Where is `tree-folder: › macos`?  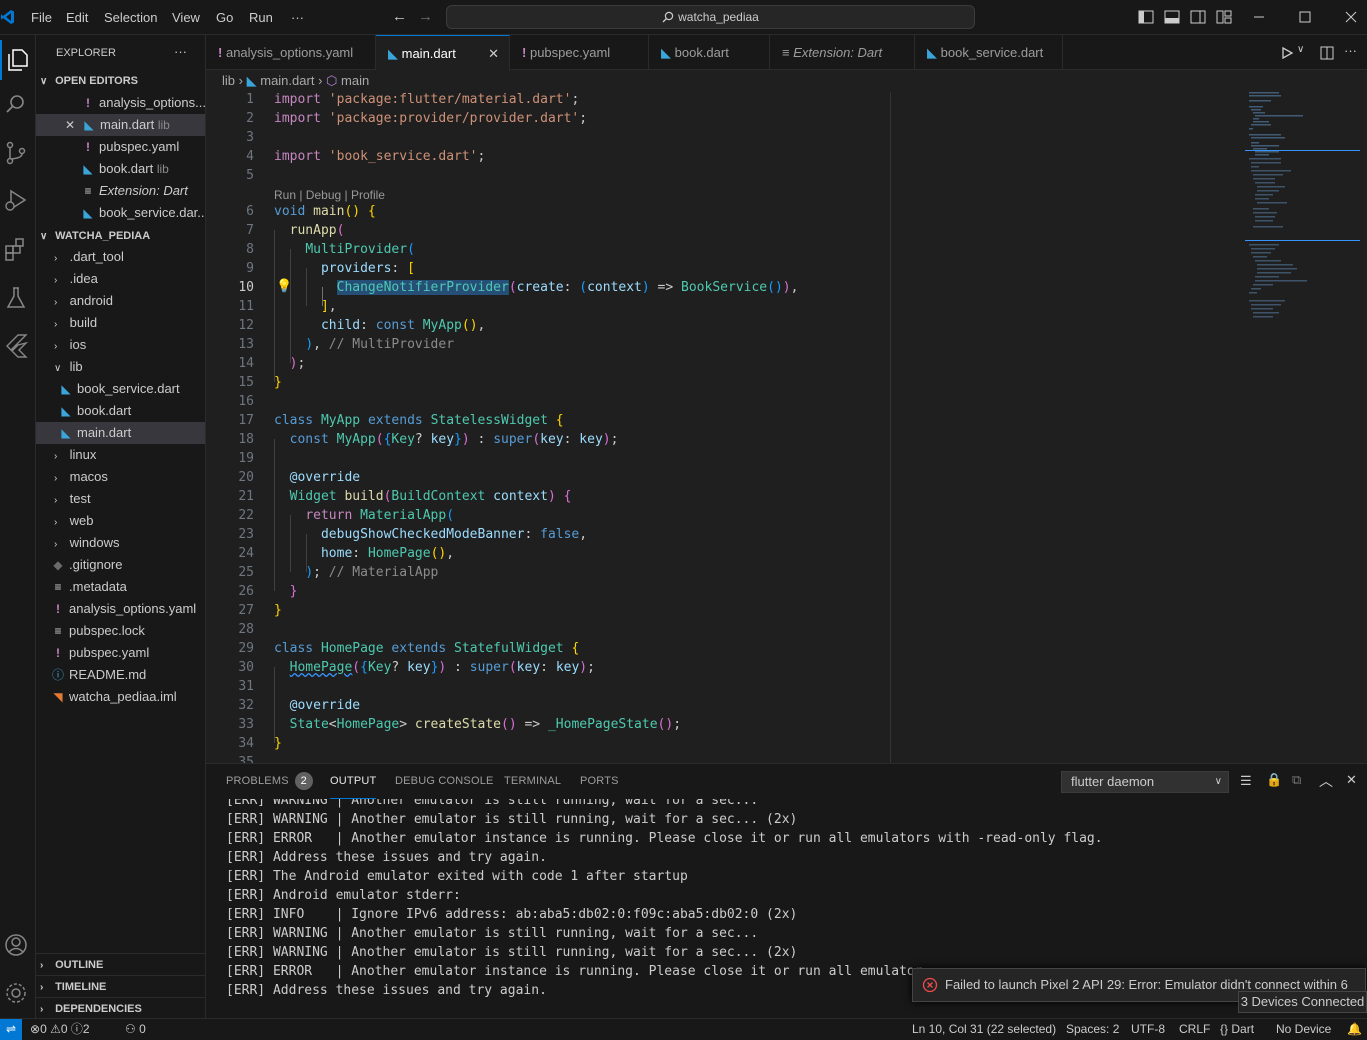 tree-folder: › macos is located at coordinates (120, 477).